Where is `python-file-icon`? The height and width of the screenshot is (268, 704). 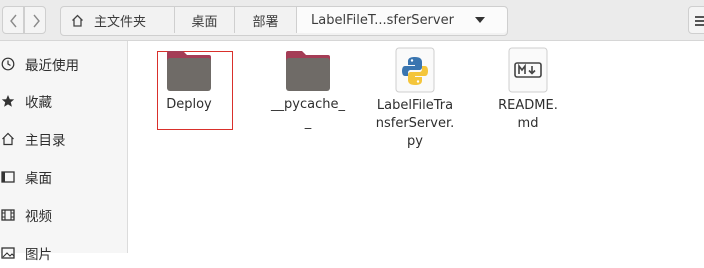
python-file-icon is located at coordinates (415, 70).